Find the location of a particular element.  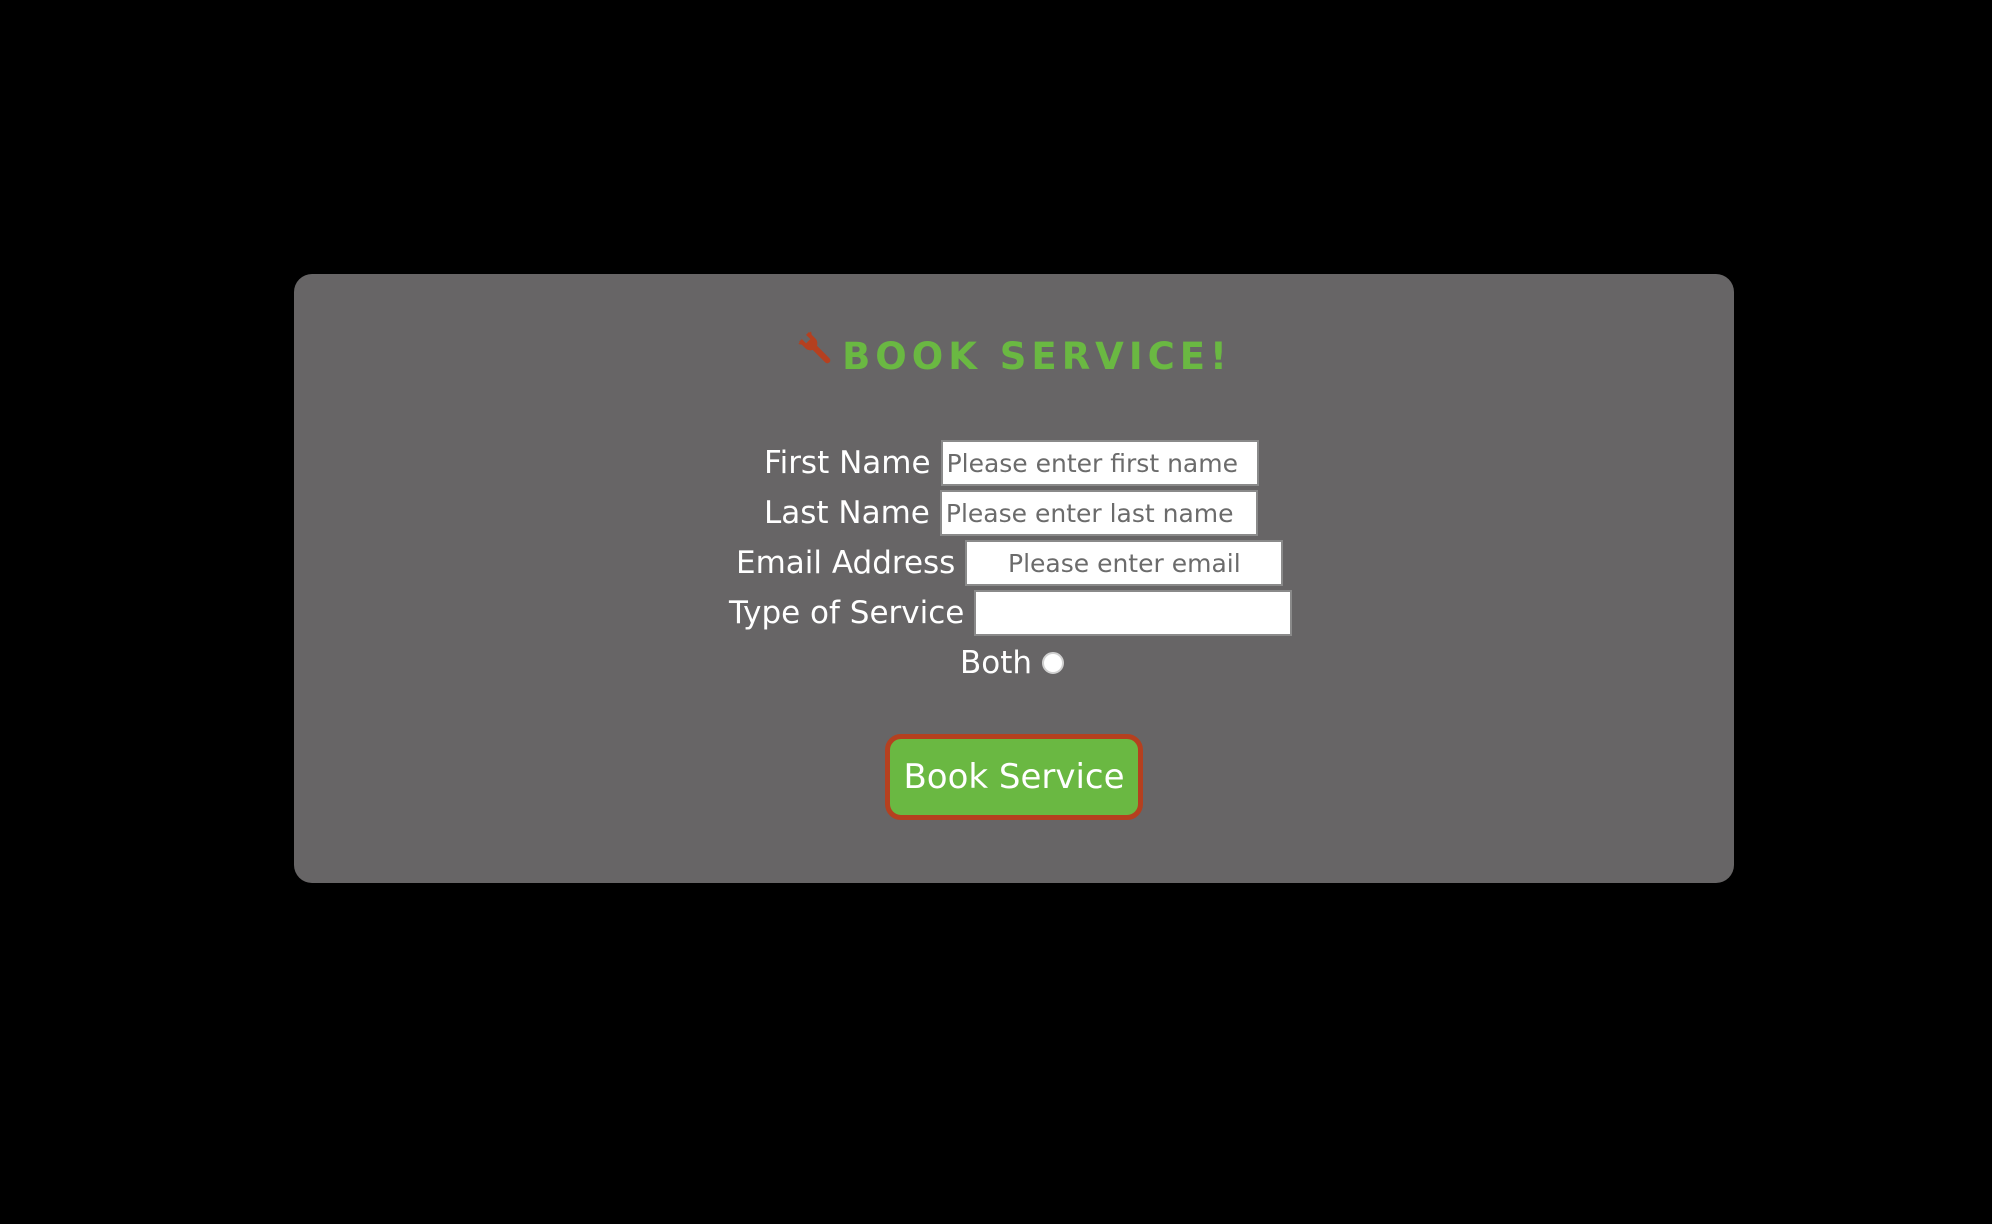

both-radio-row: Both is located at coordinates (1012, 663).